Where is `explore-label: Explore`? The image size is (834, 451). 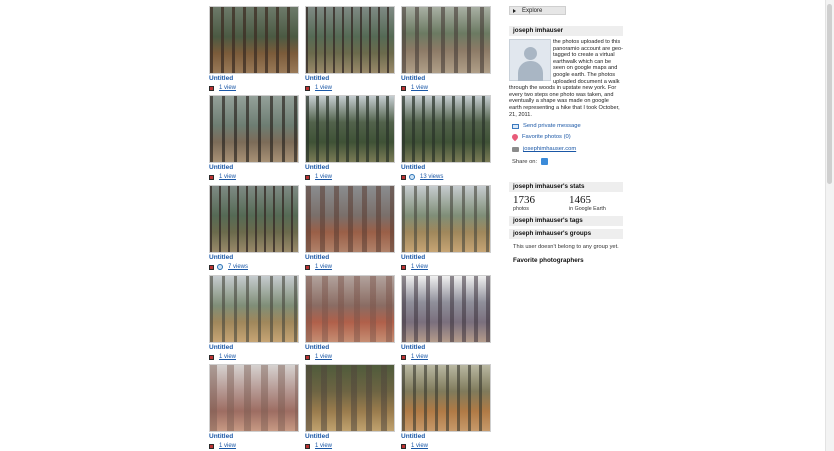
explore-label: Explore is located at coordinates (532, 10).